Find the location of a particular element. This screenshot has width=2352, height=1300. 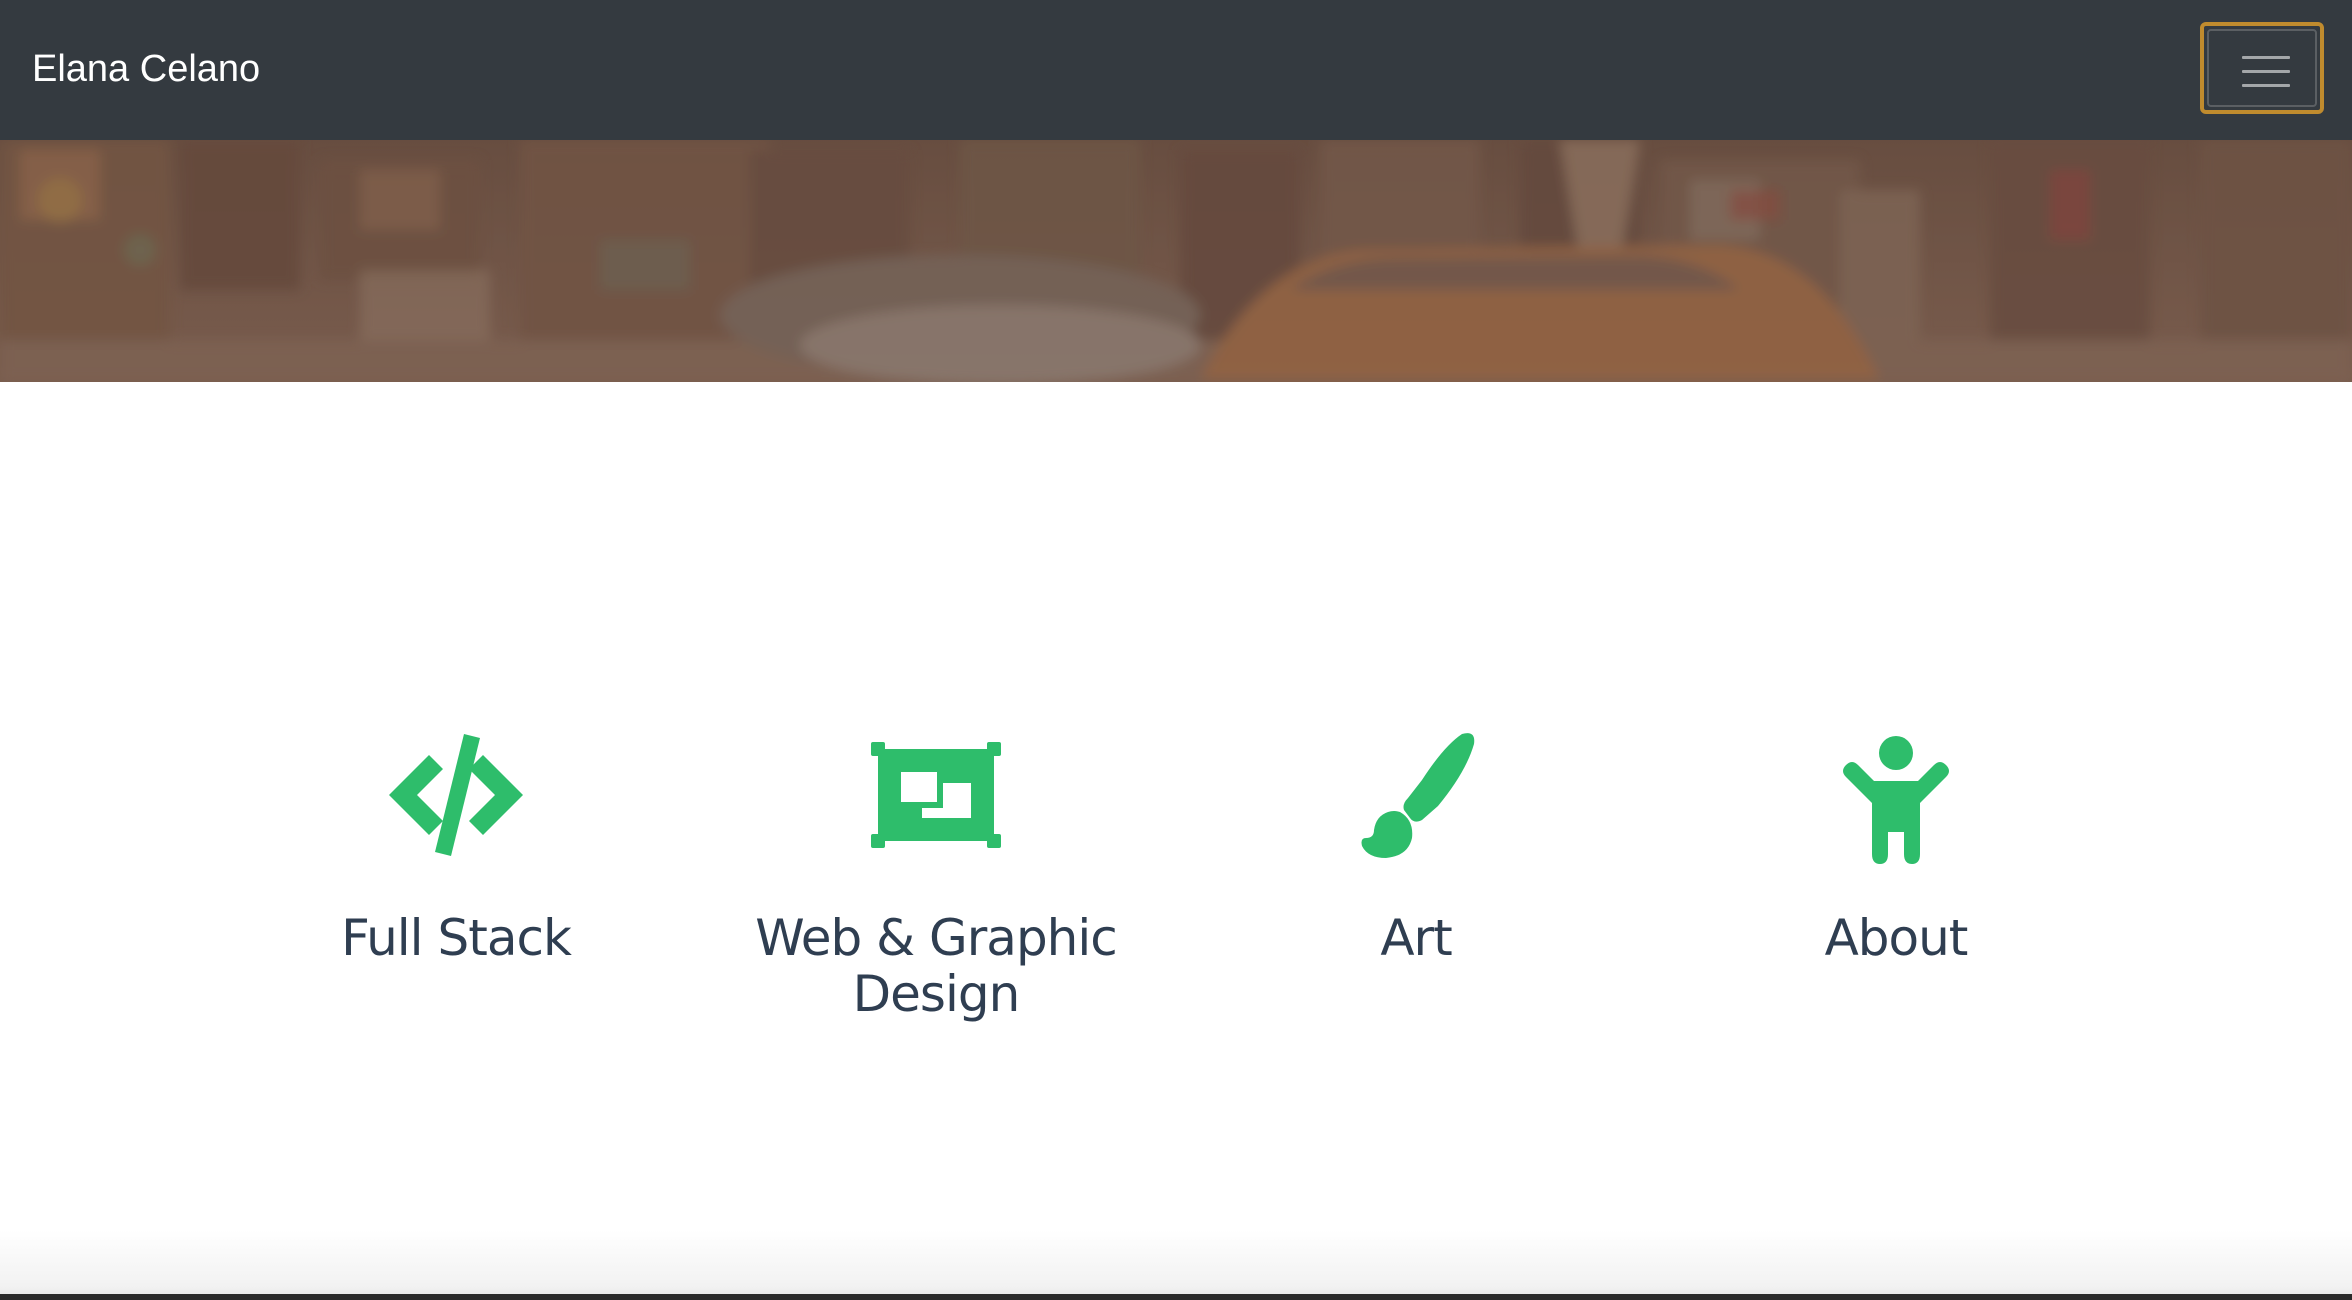

navbar-toggler-button is located at coordinates (2262, 68).